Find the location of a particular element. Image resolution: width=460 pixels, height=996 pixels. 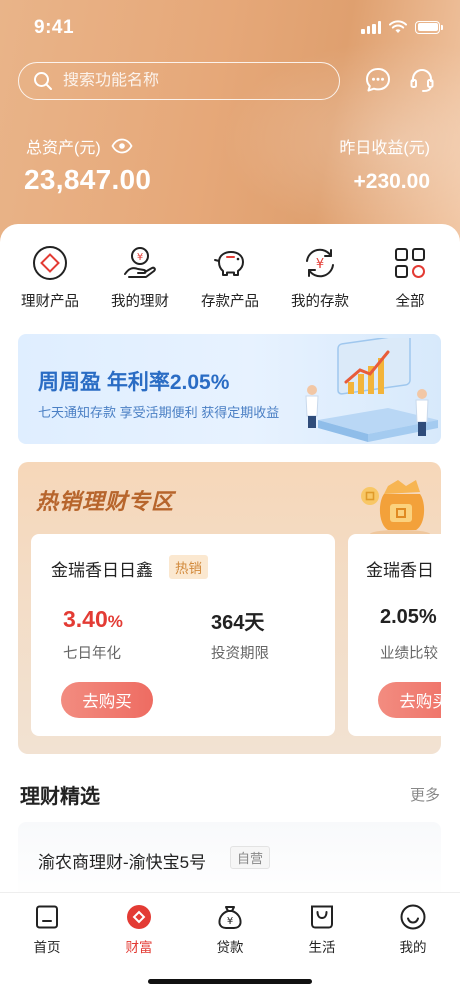

home-icon is located at coordinates (47, 917).